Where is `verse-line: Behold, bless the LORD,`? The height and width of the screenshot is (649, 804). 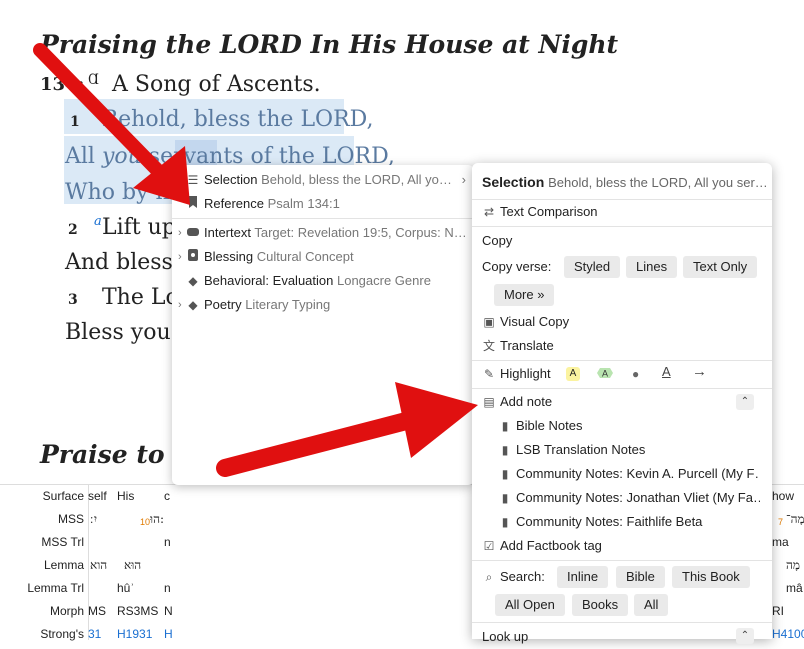 verse-line: Behold, bless the LORD, is located at coordinates (238, 119).